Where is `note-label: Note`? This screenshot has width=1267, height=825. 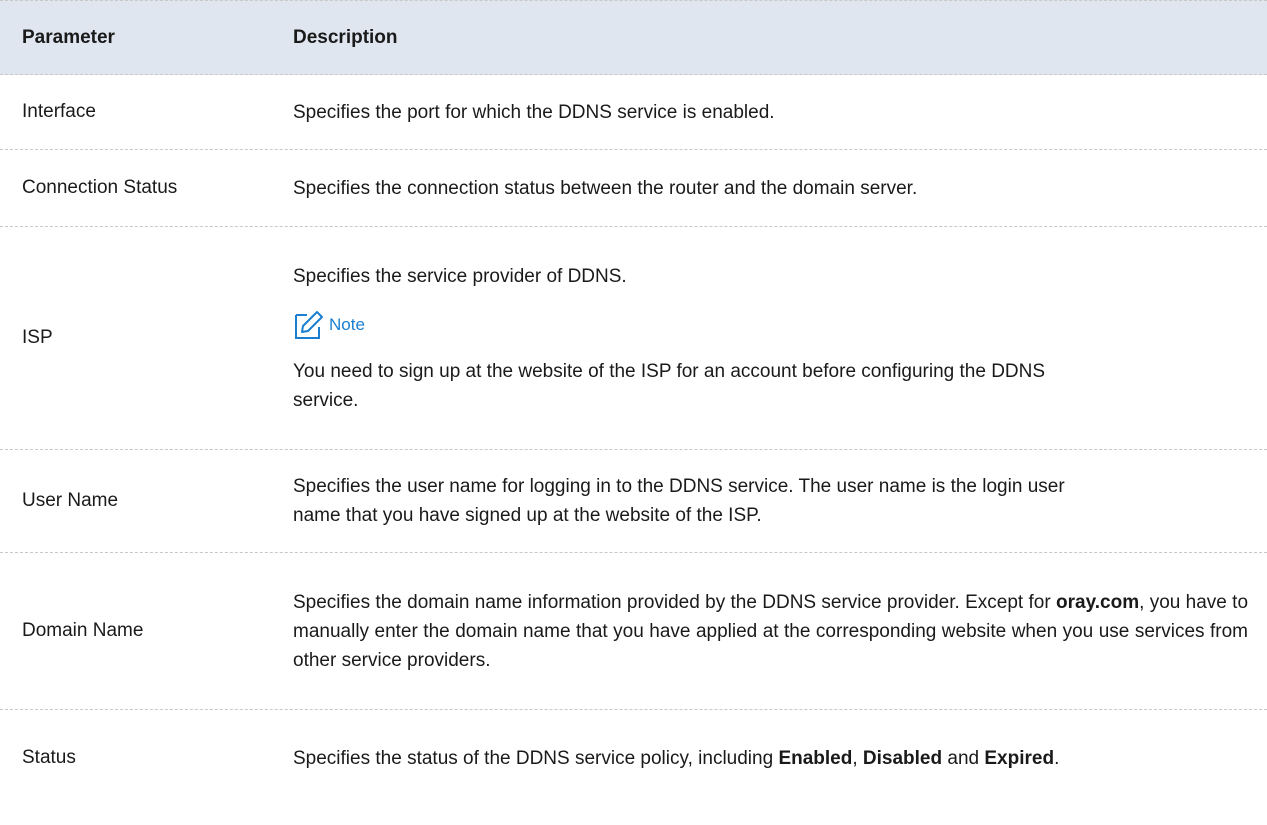 note-label: Note is located at coordinates (347, 324).